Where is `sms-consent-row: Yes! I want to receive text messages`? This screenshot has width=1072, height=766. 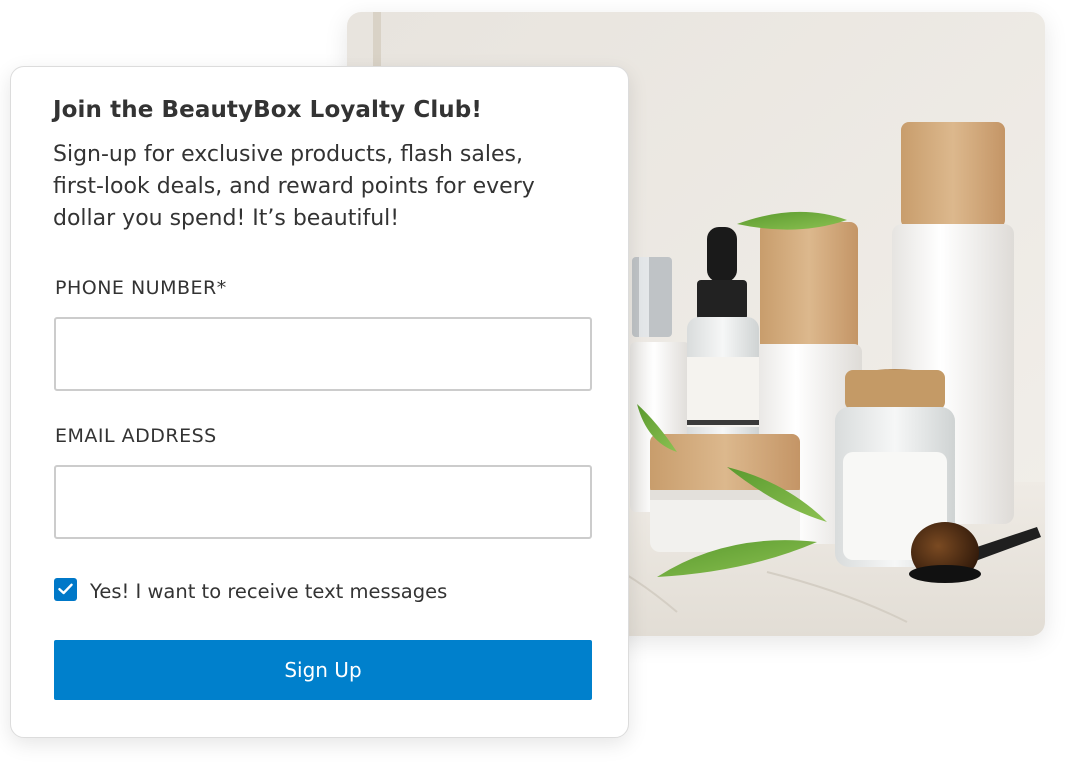 sms-consent-row: Yes! I want to receive text messages is located at coordinates (250, 589).